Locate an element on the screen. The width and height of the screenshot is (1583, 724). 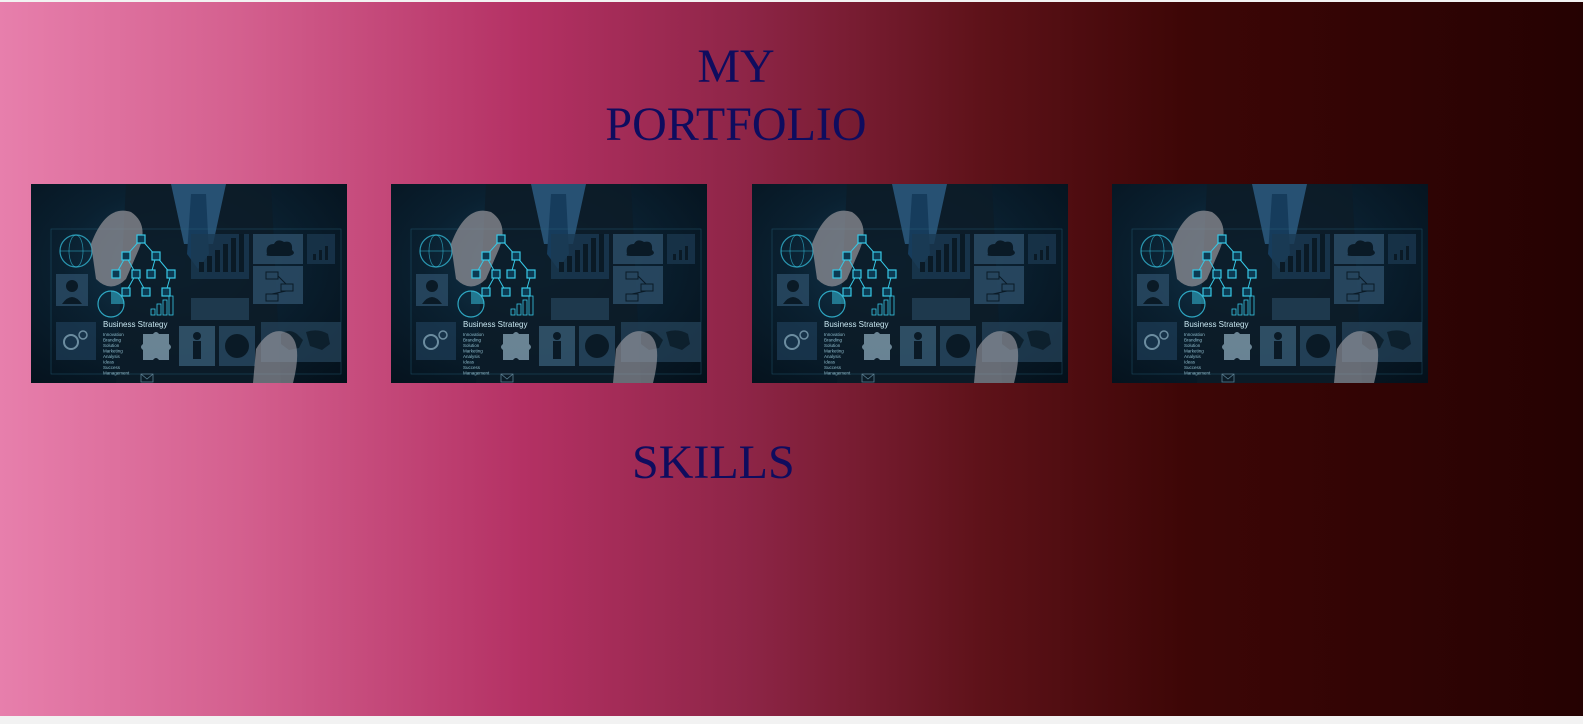
title-line-1: MY is located at coordinates (736, 66).